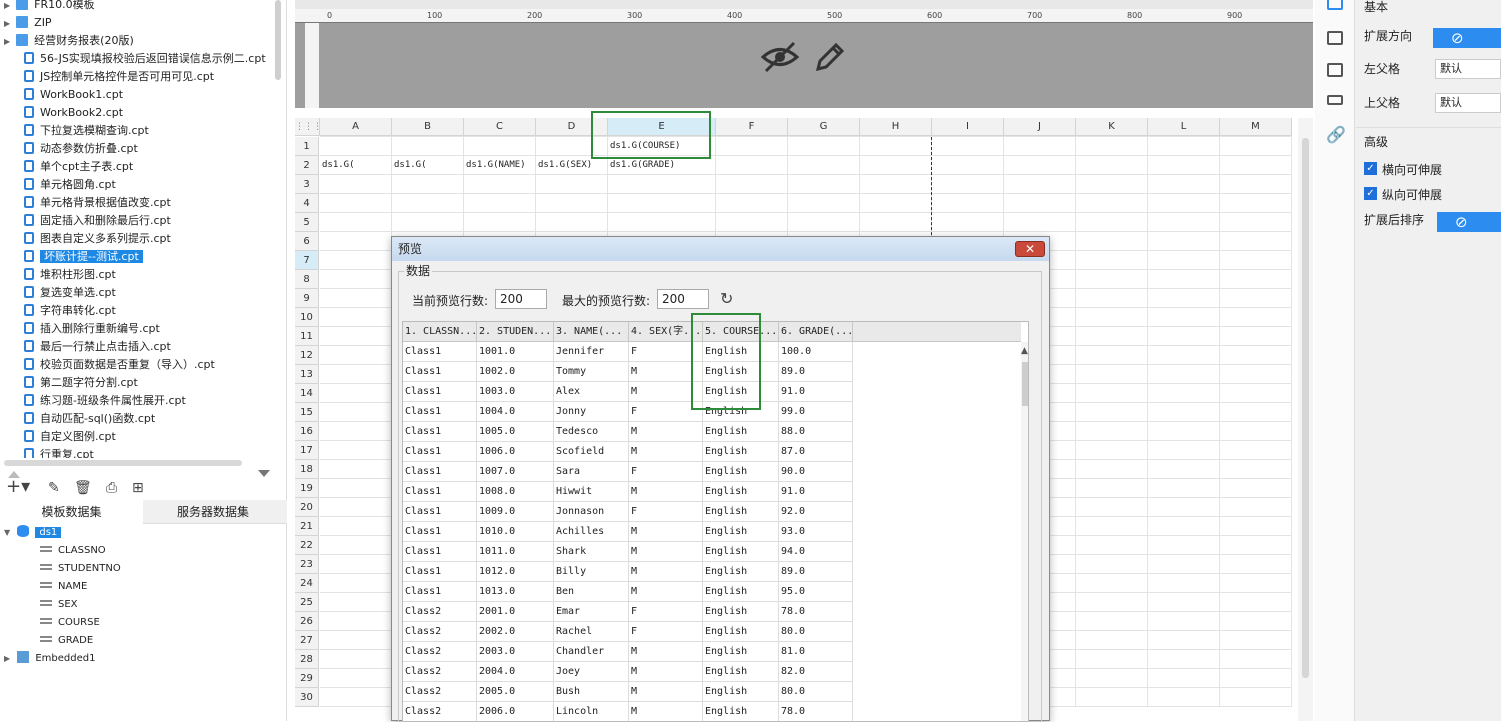 The height and width of the screenshot is (722, 1501). I want to click on cell-e2: ds1.G(GRADE), so click(662, 165).